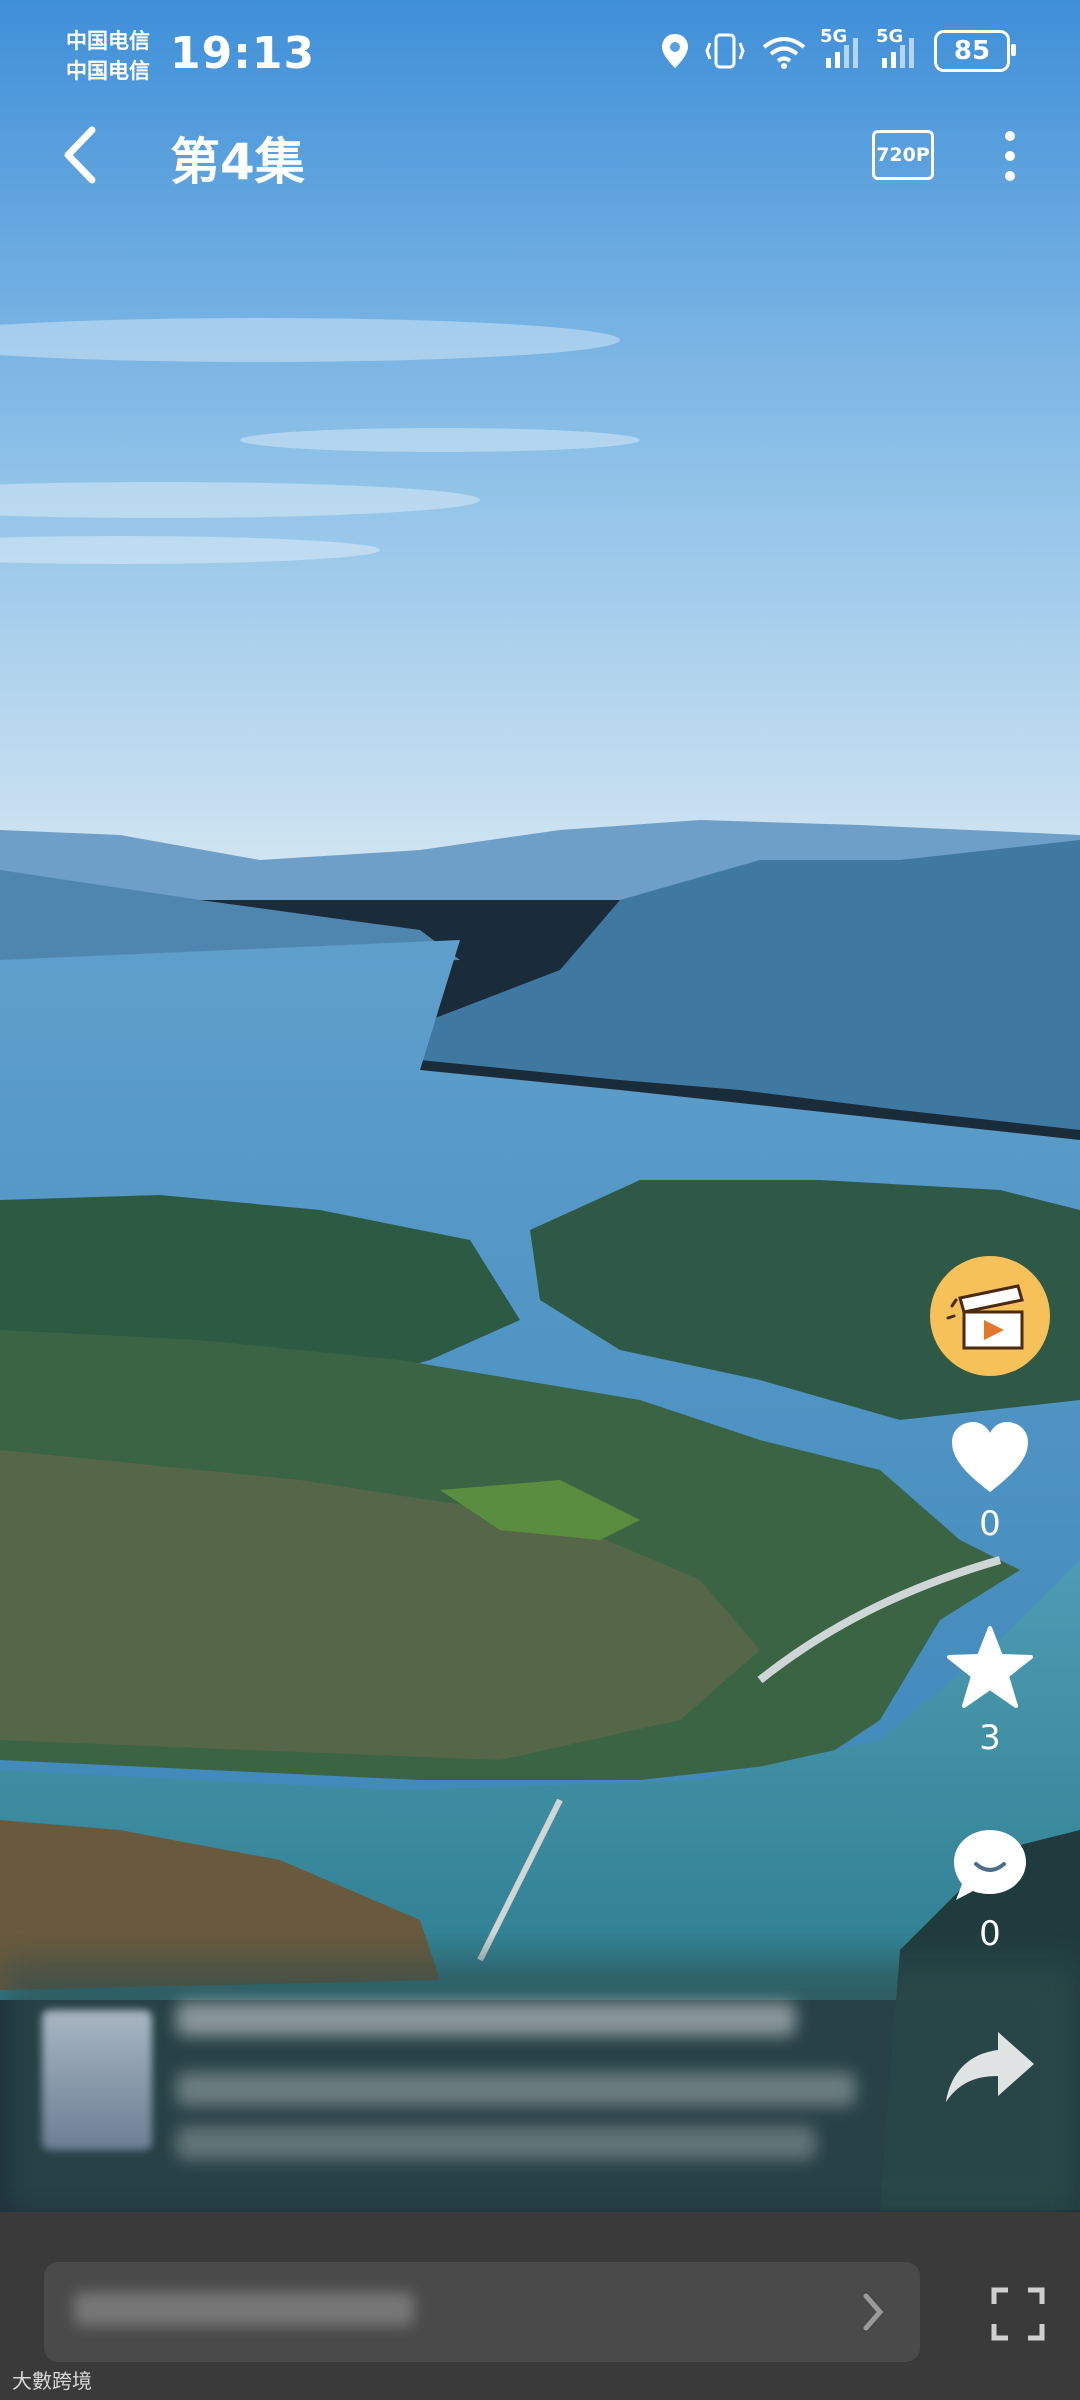  Describe the element at coordinates (985, 1317) in the screenshot. I see `clapperboard-play-icon` at that location.